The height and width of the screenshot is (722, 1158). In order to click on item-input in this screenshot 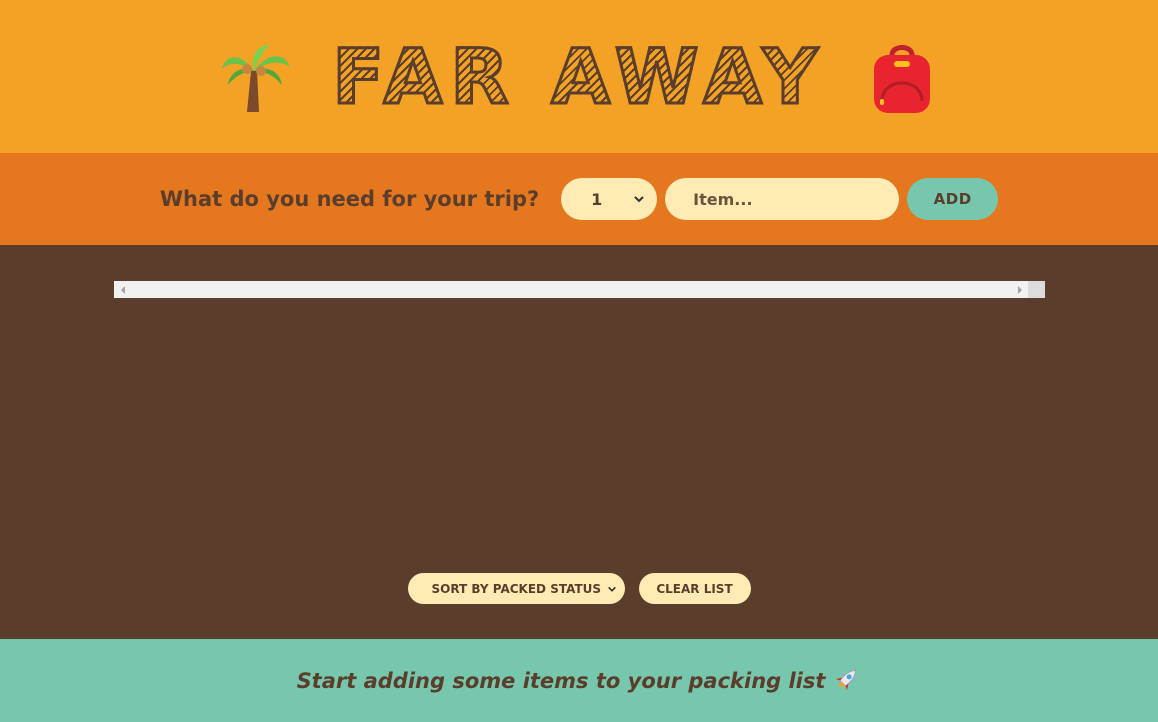, I will do `click(782, 199)`.